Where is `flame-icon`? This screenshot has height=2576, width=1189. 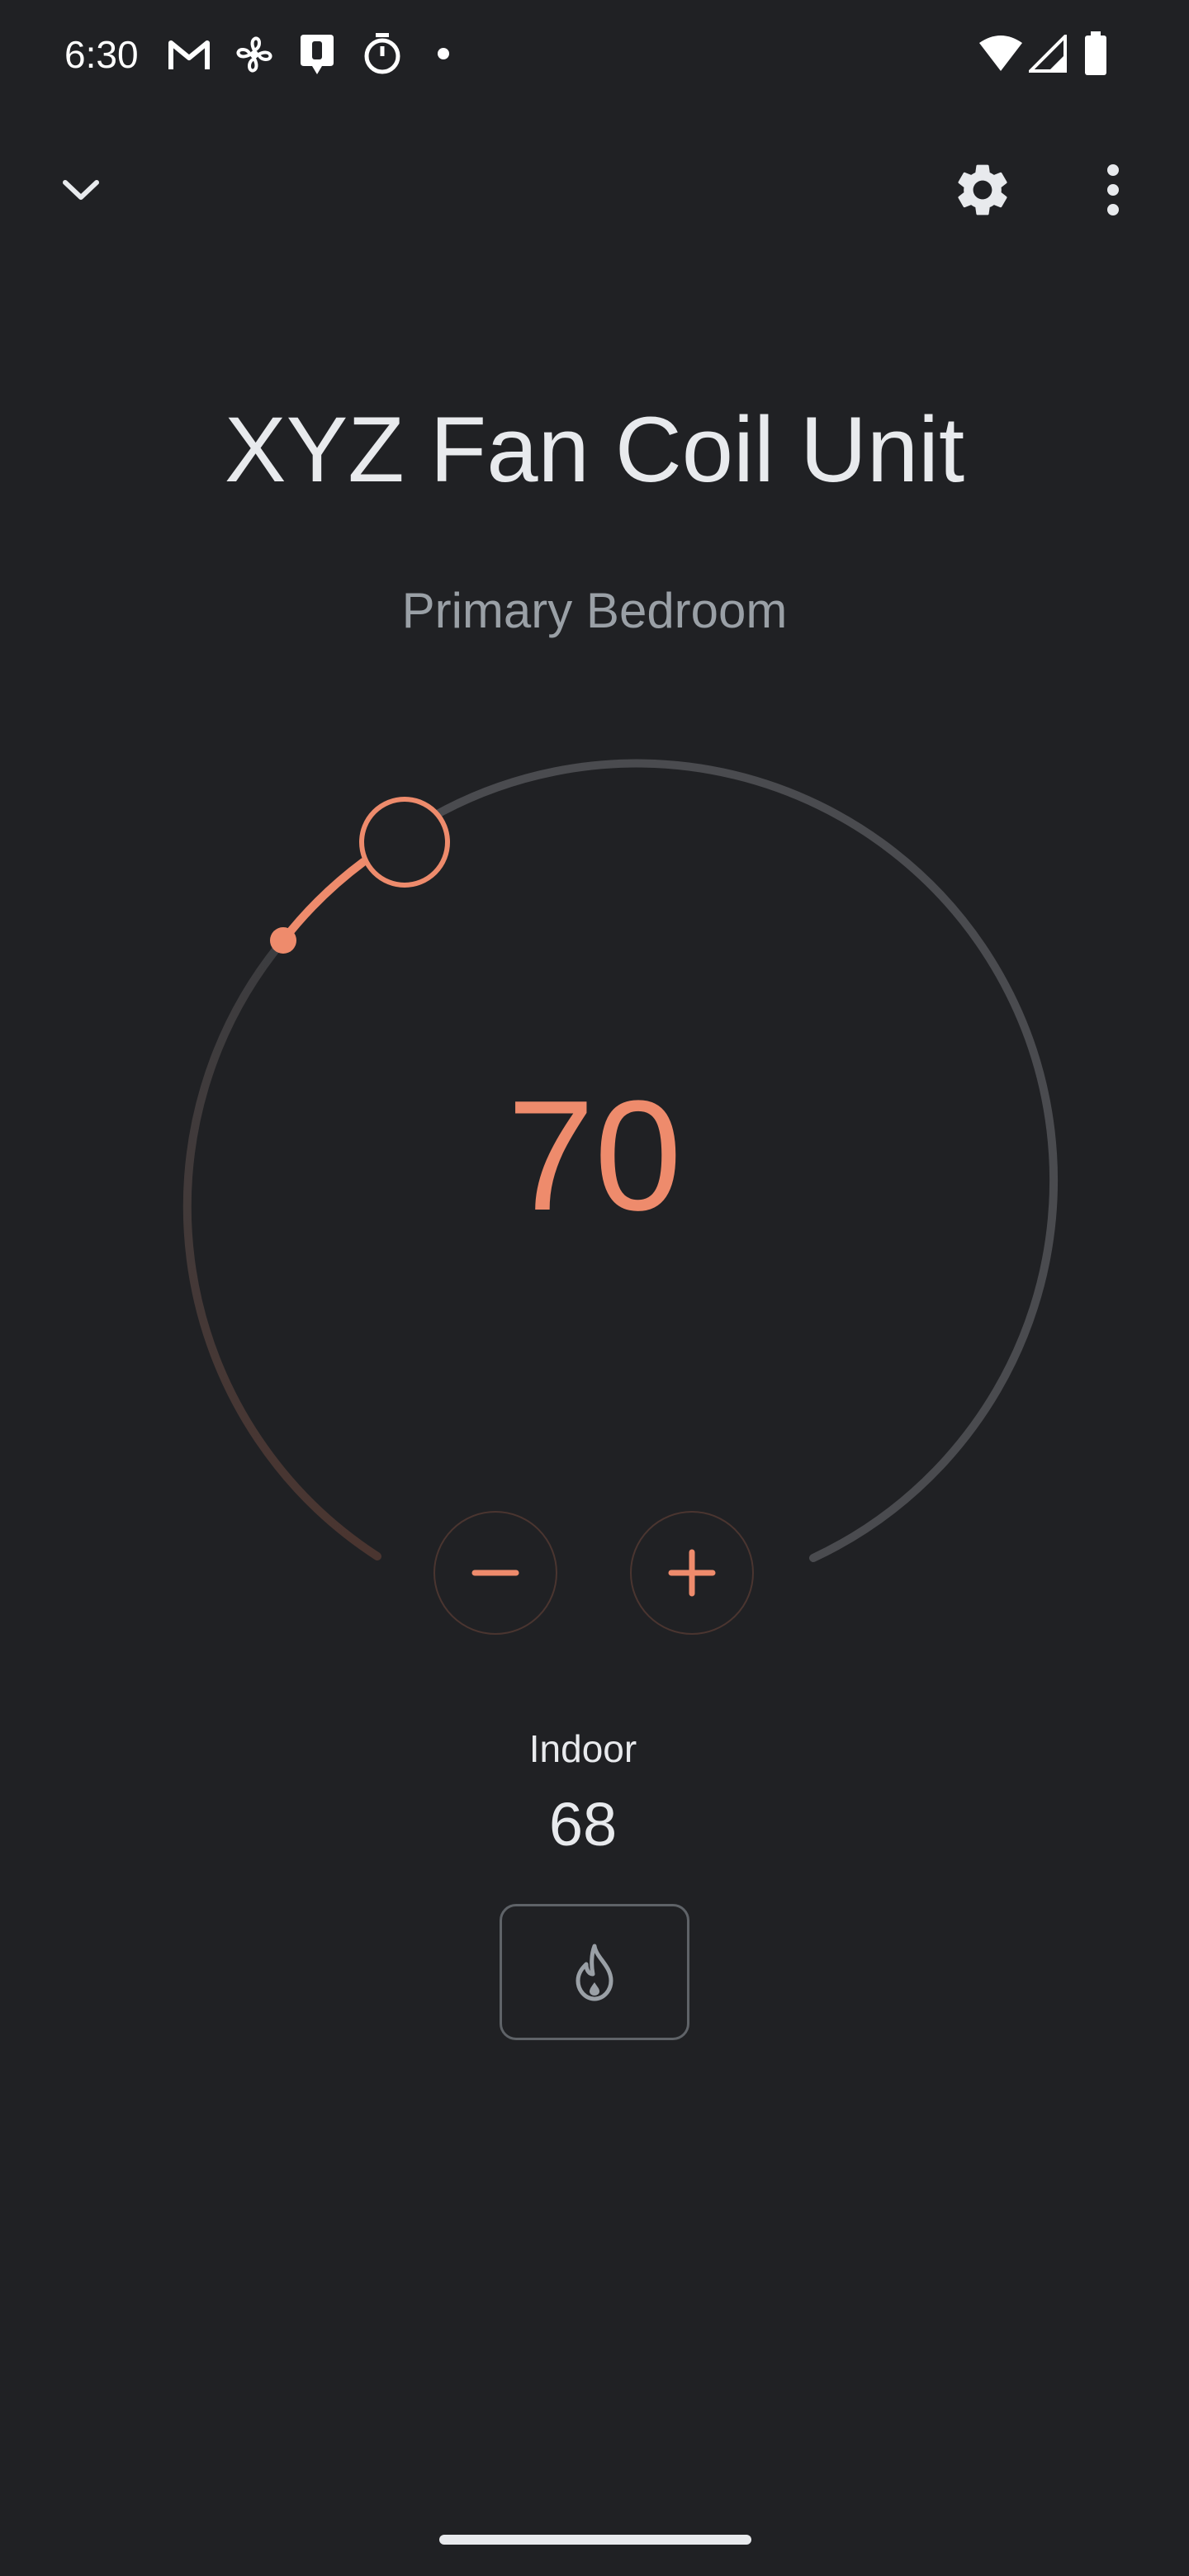 flame-icon is located at coordinates (594, 1972).